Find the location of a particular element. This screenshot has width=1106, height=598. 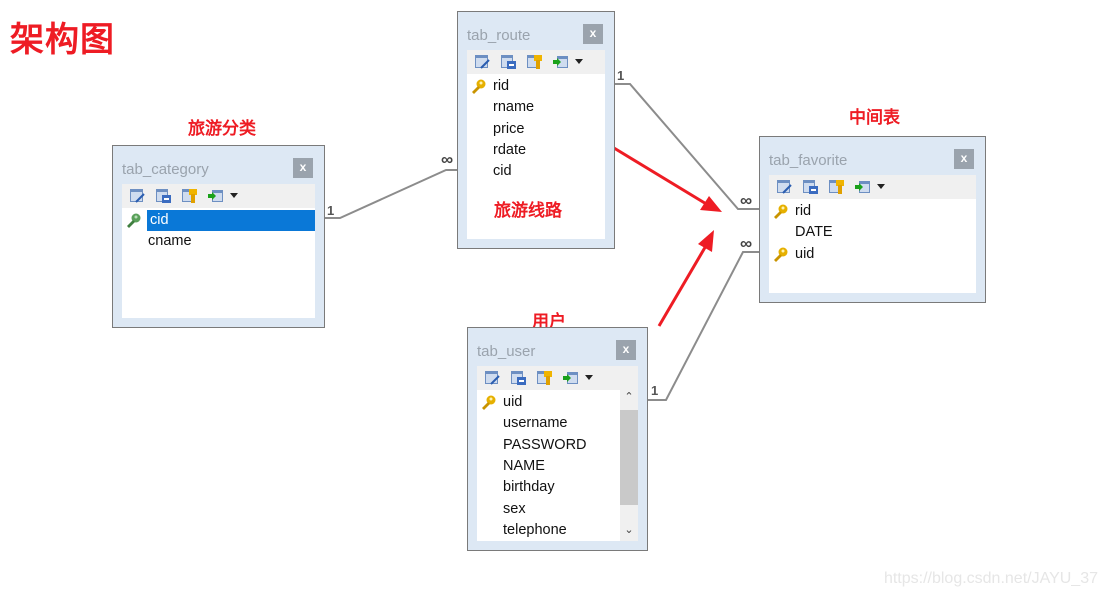

column-row: NAME is located at coordinates (548, 466).